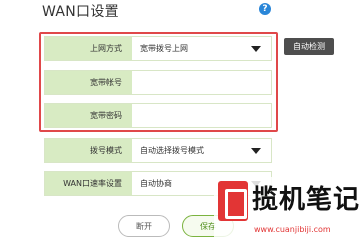  Describe the element at coordinates (309, 46) in the screenshot. I see `auto-detect-button: 自动检测` at that location.